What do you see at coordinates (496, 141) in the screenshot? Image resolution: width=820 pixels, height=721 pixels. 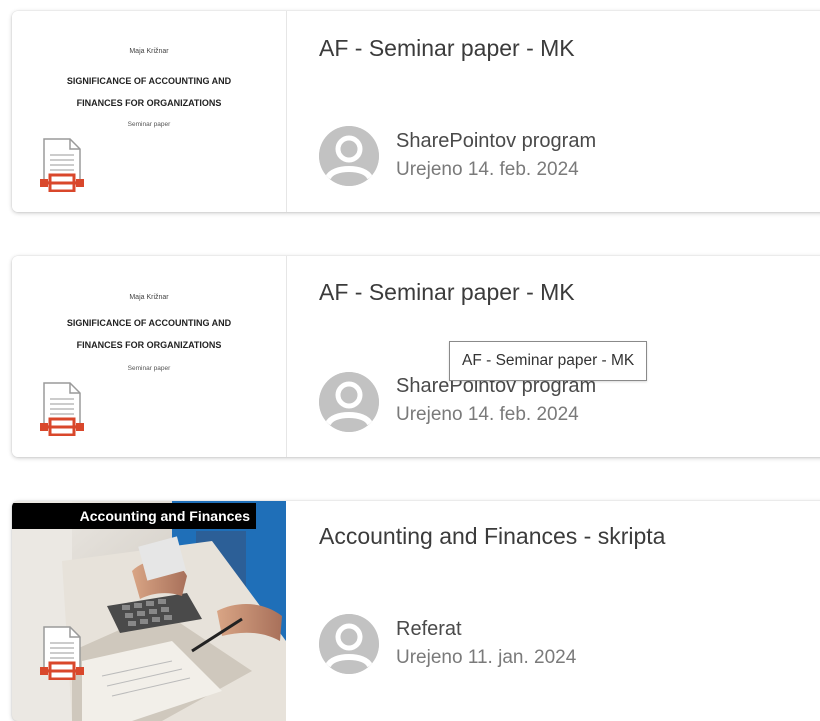 I see `file-owner: SharePointov program` at bounding box center [496, 141].